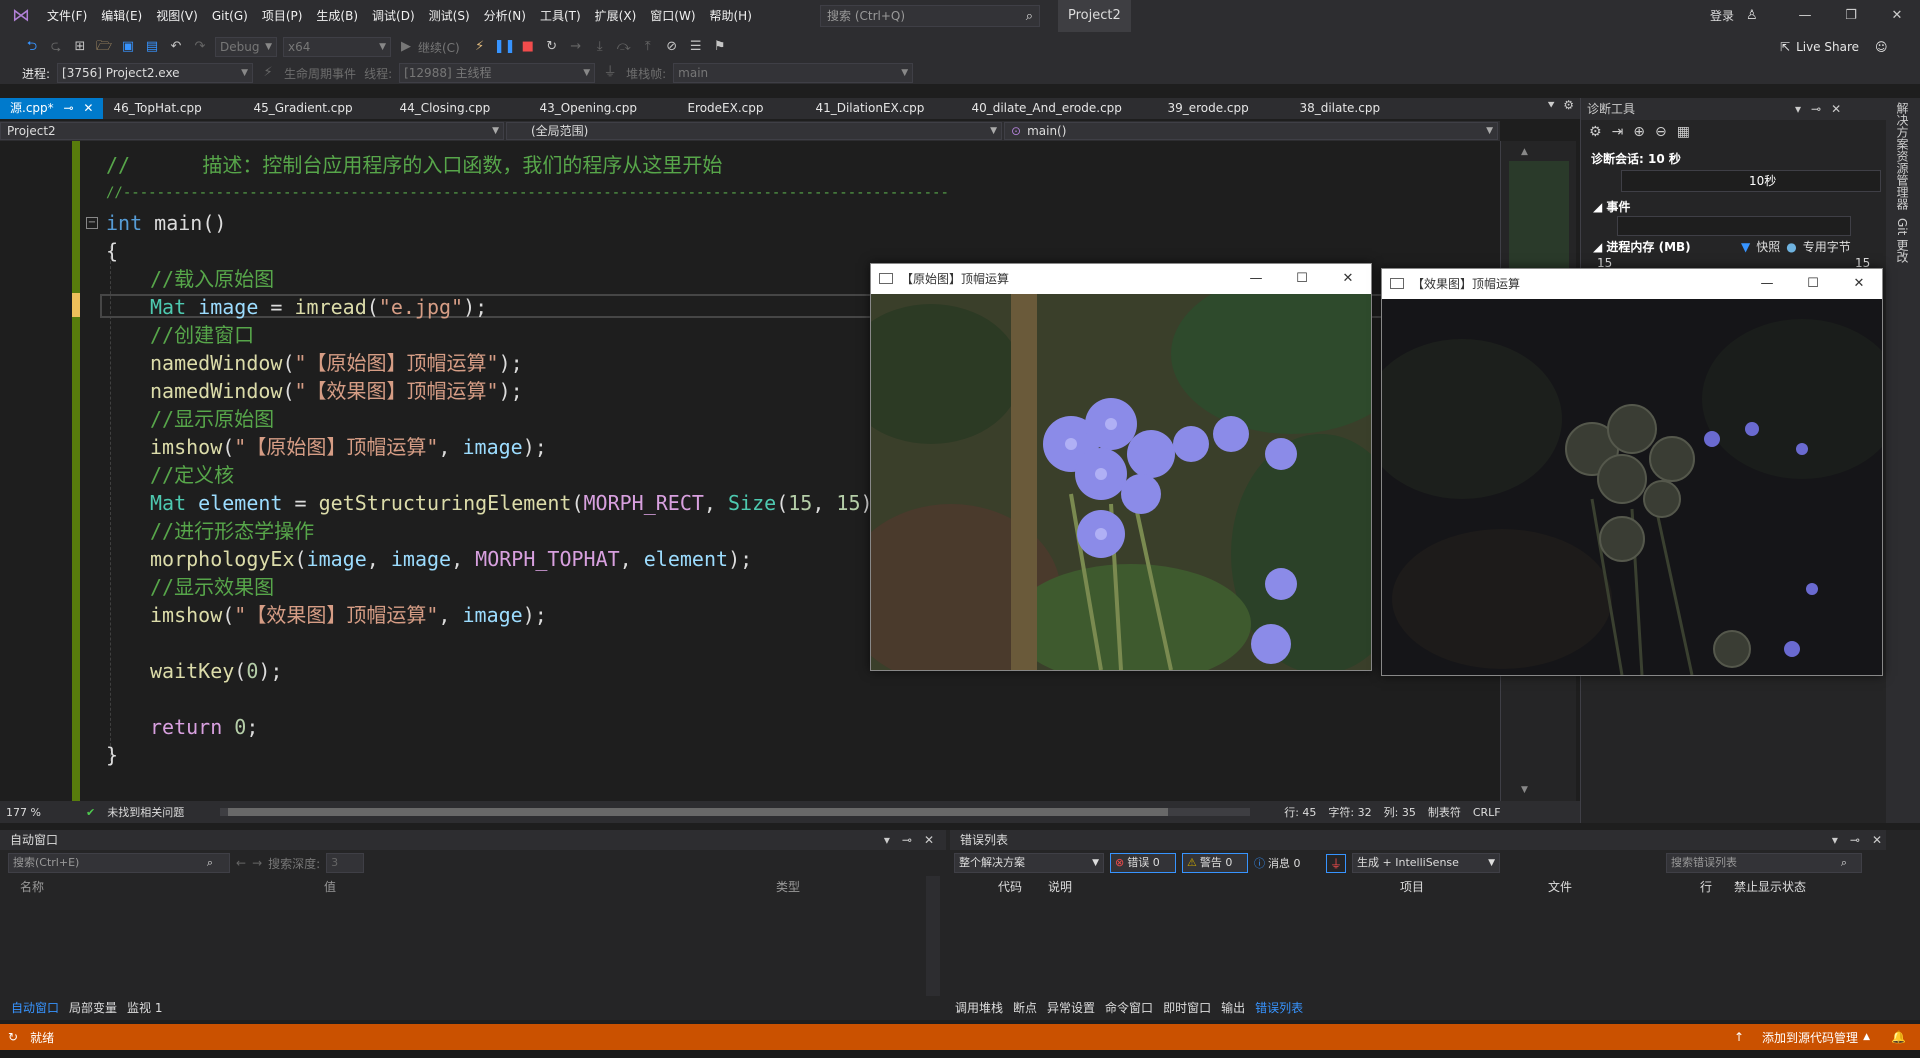 This screenshot has height=1058, width=1920. I want to click on settings-icon: ⚙, so click(1595, 132).